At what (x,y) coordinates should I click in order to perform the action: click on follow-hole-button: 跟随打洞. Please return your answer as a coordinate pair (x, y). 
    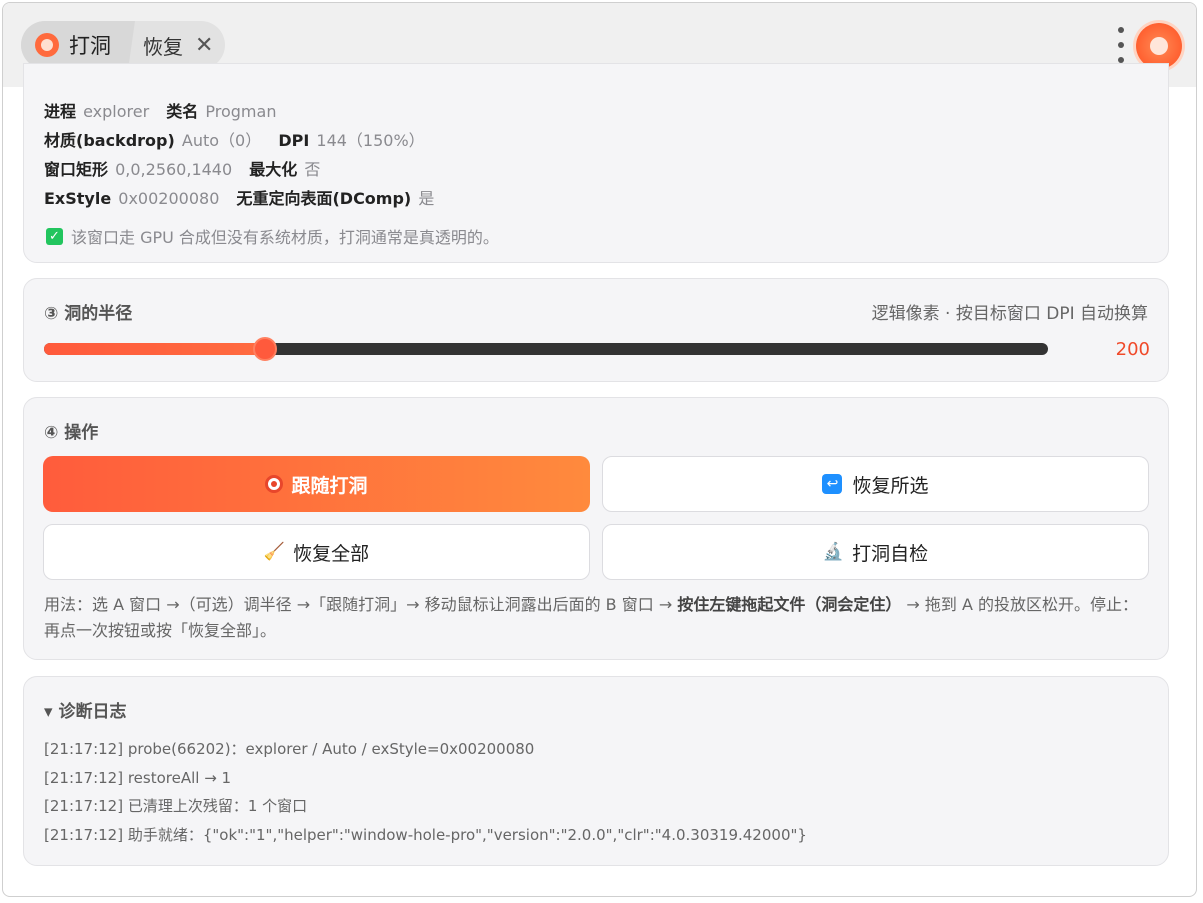
    Looking at the image, I should click on (316, 484).